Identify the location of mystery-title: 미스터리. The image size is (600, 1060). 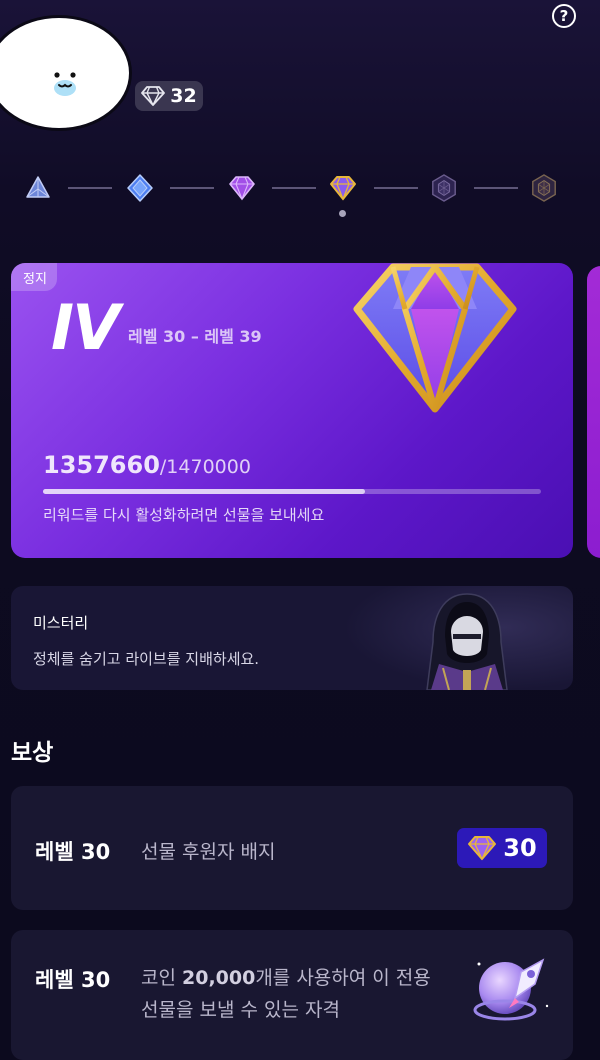
(61, 623).